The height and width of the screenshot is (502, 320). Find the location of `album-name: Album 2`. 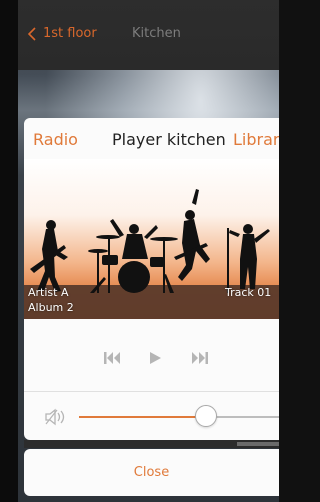

album-name: Album 2 is located at coordinates (51, 307).